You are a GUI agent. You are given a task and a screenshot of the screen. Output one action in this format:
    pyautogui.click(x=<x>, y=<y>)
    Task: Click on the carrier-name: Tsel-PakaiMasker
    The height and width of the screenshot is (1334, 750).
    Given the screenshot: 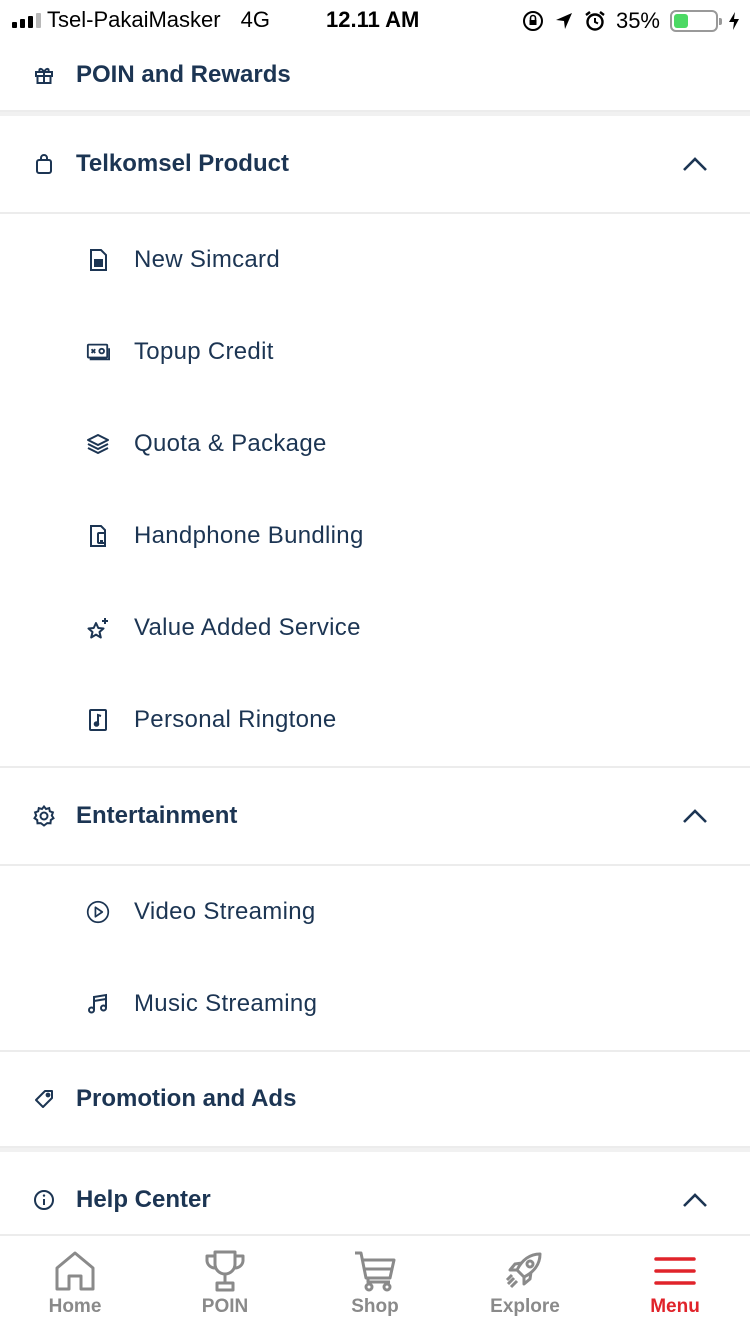 What is the action you would take?
    pyautogui.click(x=134, y=19)
    